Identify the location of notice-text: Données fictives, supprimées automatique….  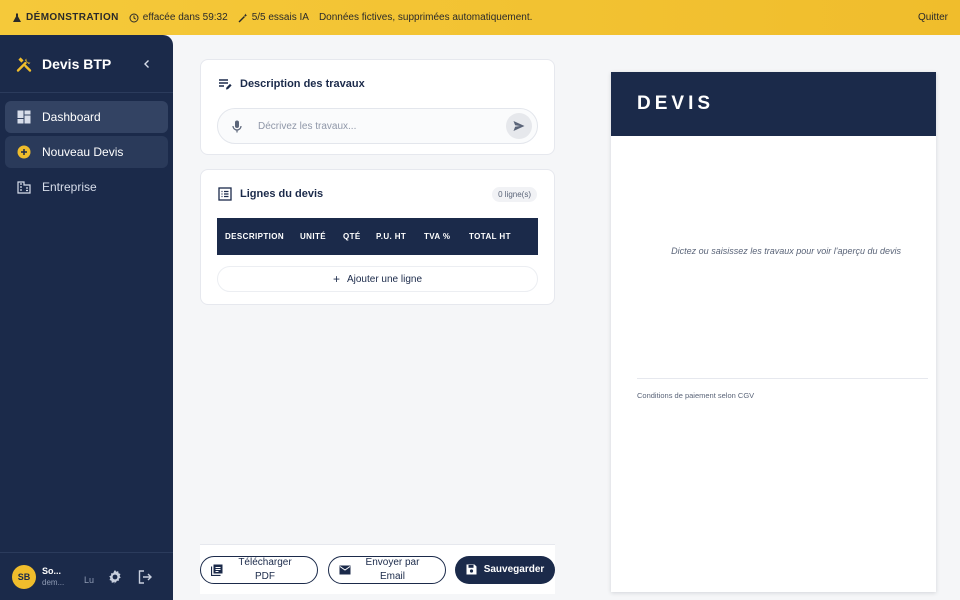
(425, 17).